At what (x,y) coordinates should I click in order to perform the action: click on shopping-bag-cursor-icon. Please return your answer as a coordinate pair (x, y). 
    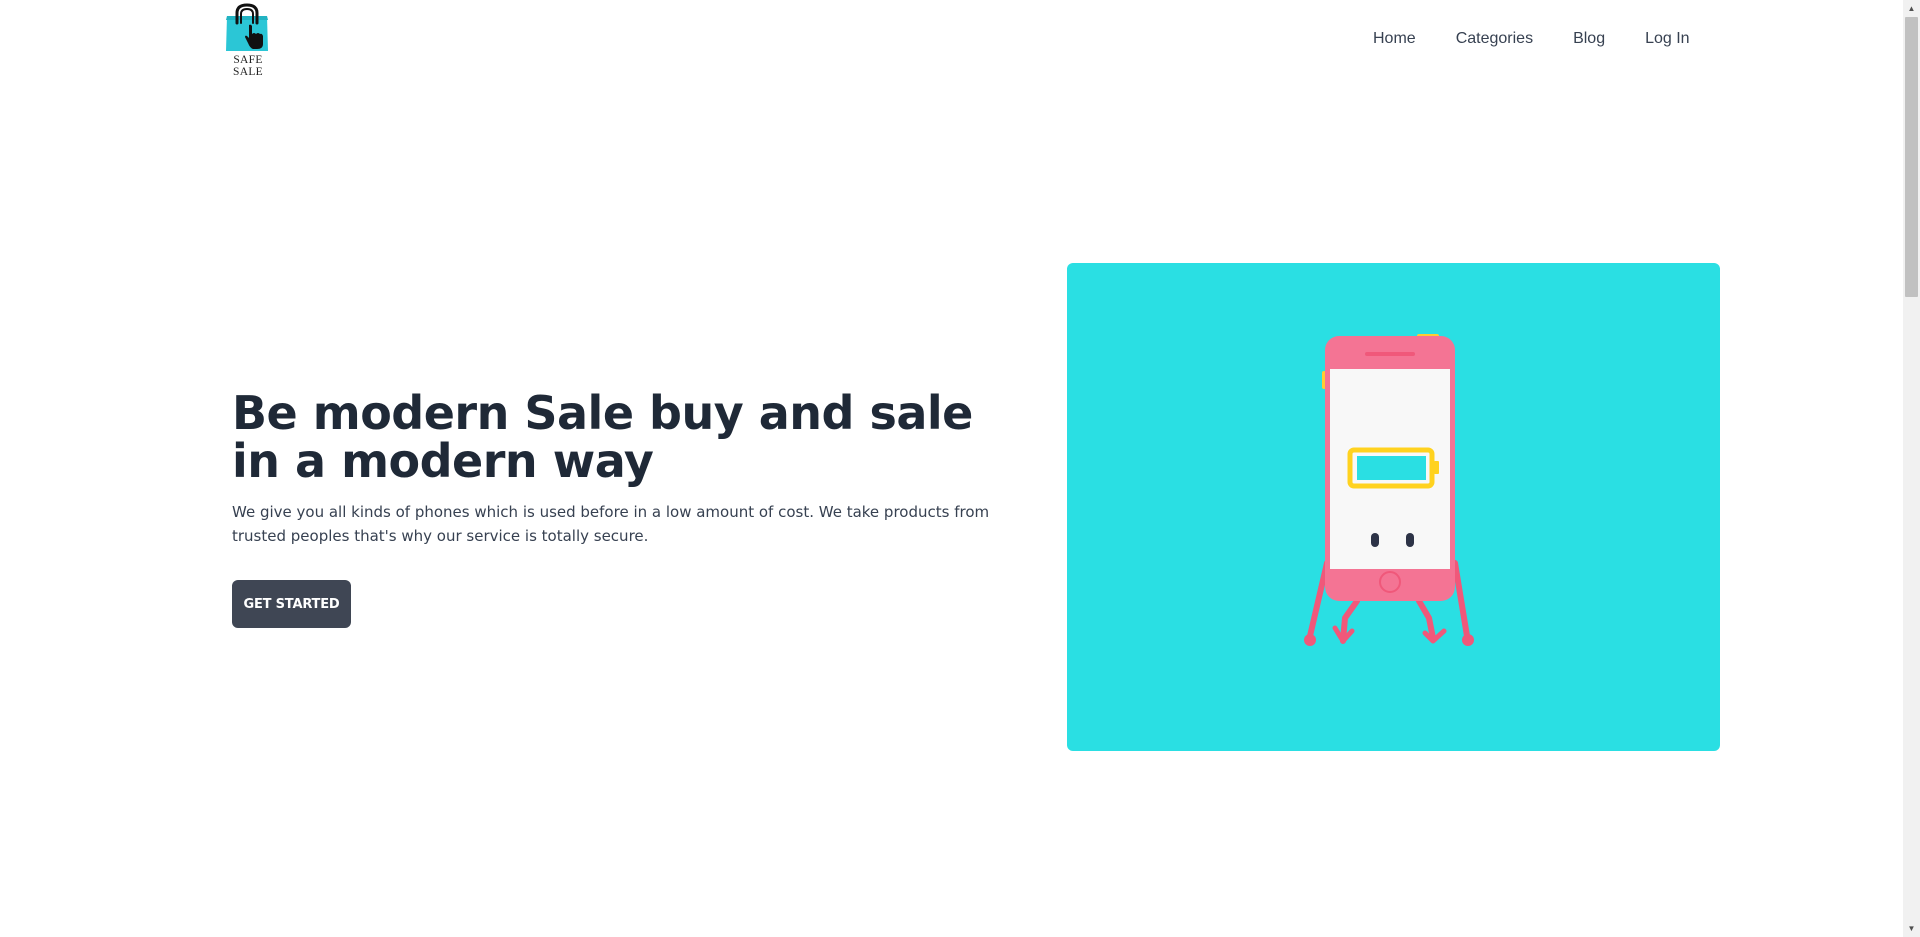
    Looking at the image, I should click on (247, 27).